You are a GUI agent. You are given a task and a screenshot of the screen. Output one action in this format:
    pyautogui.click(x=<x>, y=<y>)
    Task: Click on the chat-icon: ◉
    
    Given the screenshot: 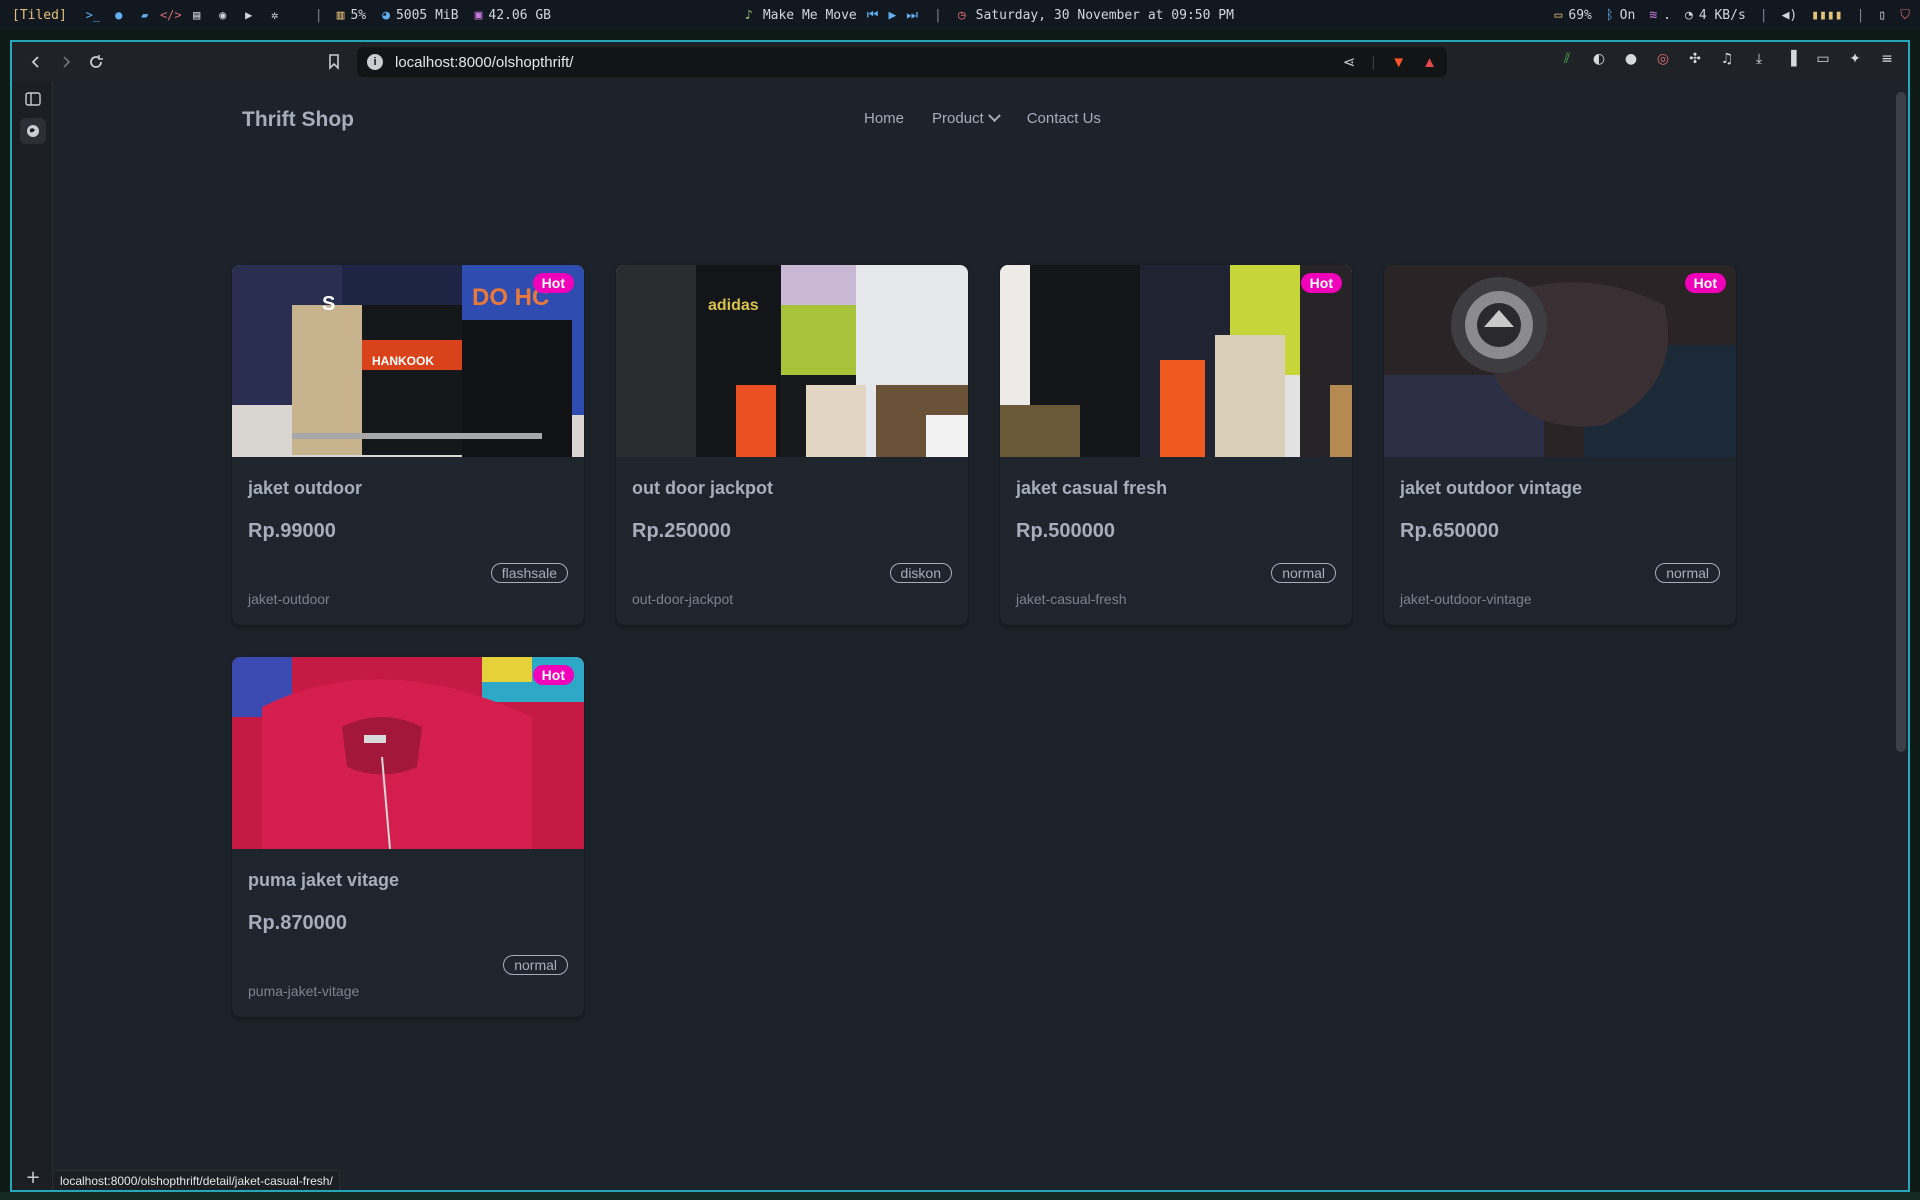 What is the action you would take?
    pyautogui.click(x=223, y=15)
    